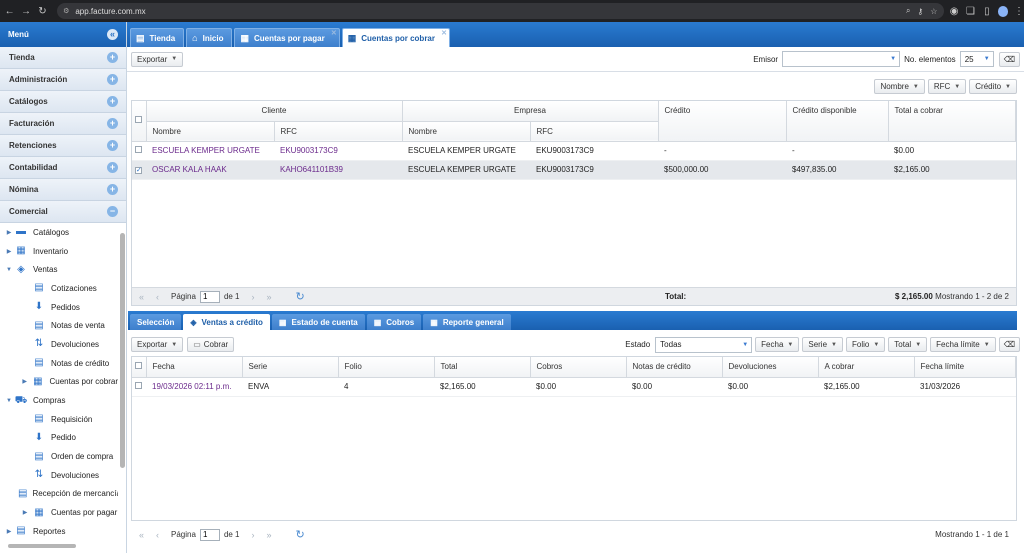 Image resolution: width=1024 pixels, height=553 pixels. Describe the element at coordinates (837, 121) in the screenshot. I see `credito-disponible-header: Crédito disponible` at that location.